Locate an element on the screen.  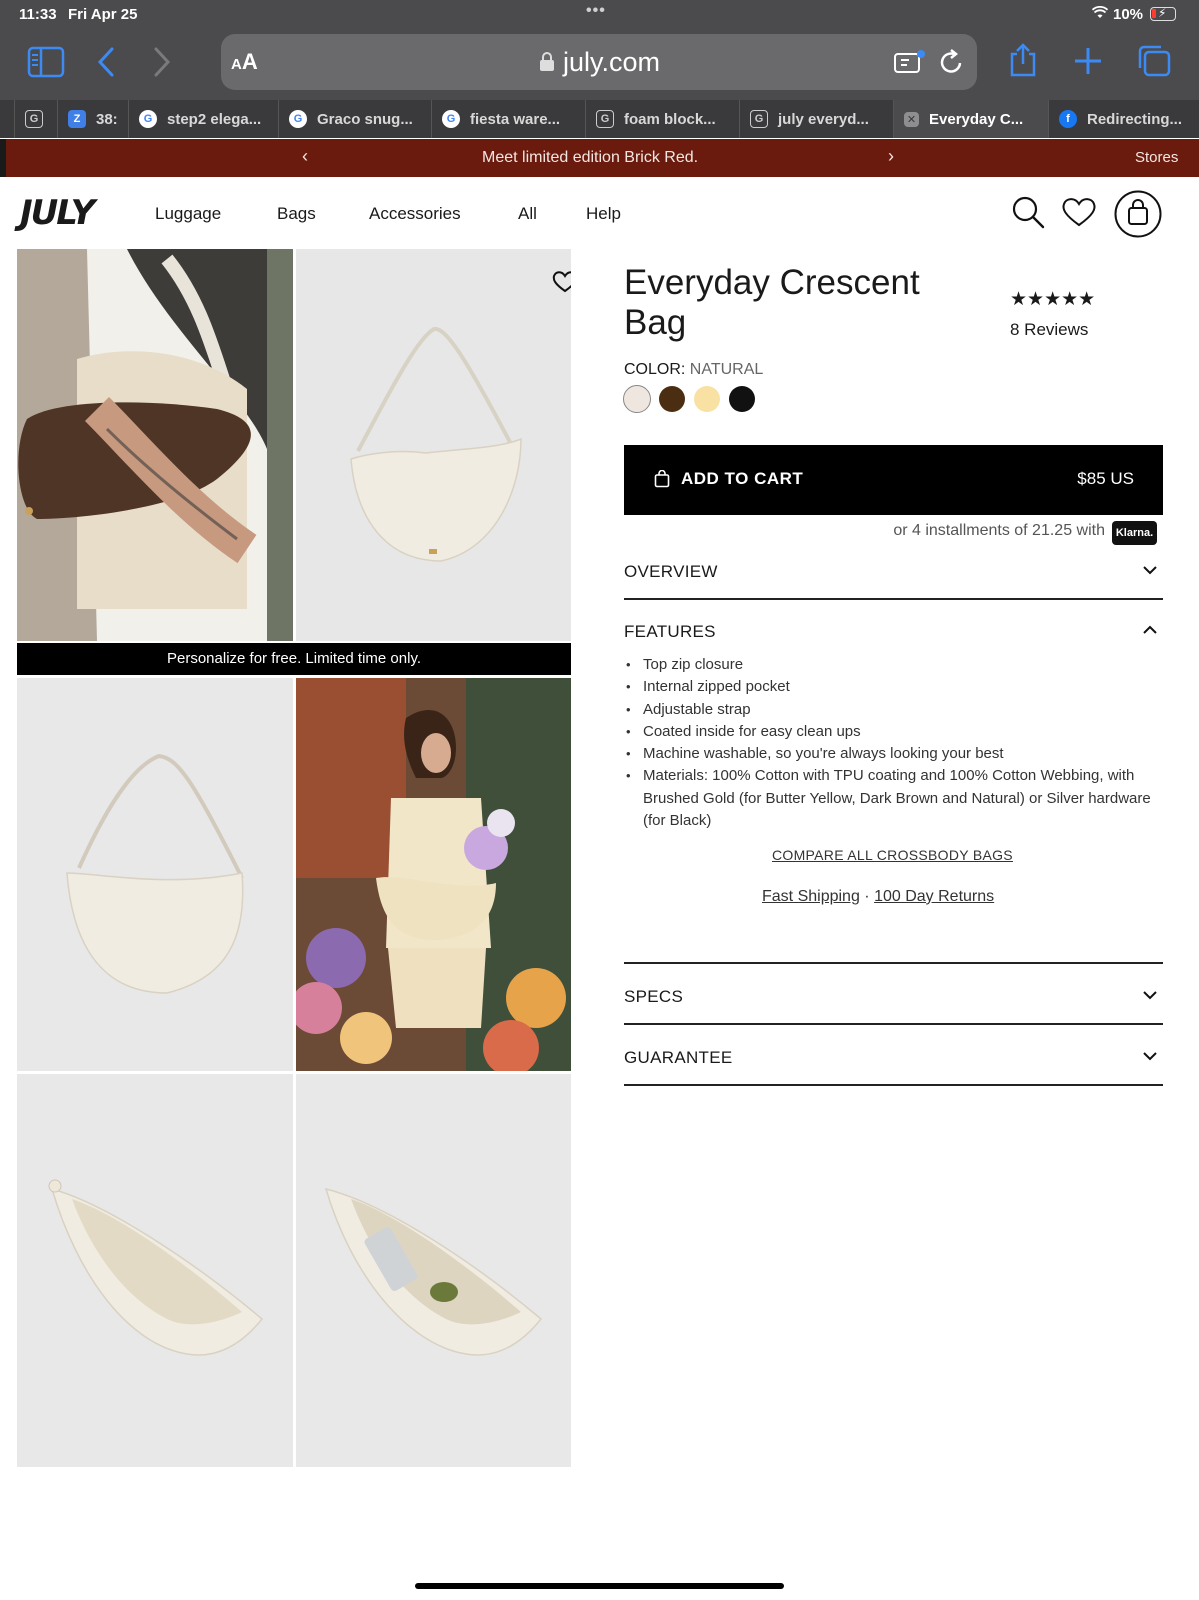
back-icon is located at coordinates (106, 64).